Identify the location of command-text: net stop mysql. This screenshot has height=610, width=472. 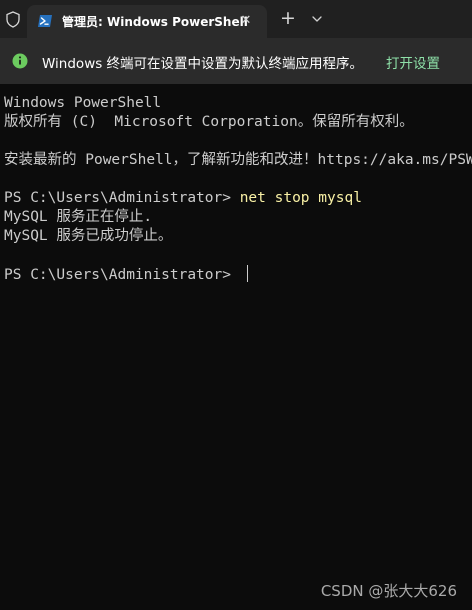
(300, 198).